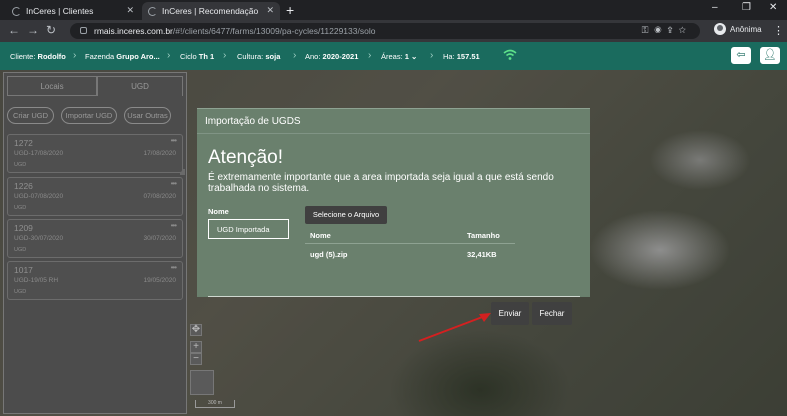 This screenshot has width=787, height=416. I want to click on ugd-date: 17/08/2020, so click(159, 153).